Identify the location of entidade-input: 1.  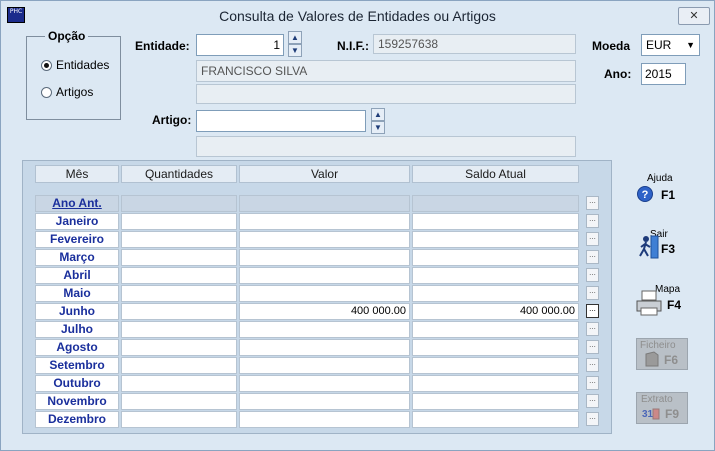
(240, 45).